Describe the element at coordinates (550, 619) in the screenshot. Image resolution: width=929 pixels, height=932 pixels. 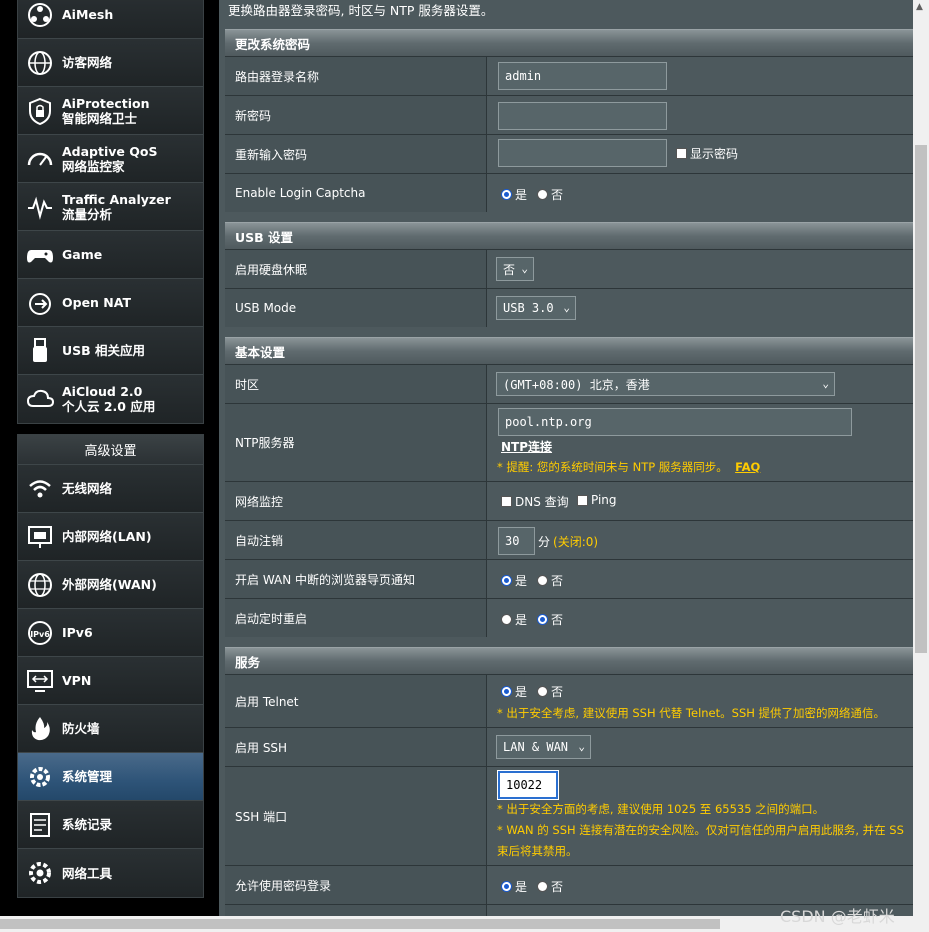
I see `reboot-no-option: 否` at that location.